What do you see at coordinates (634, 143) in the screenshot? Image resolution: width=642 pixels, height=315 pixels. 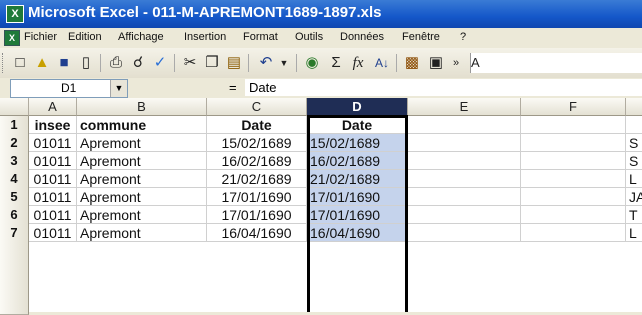 I see `cell-g2: S` at bounding box center [634, 143].